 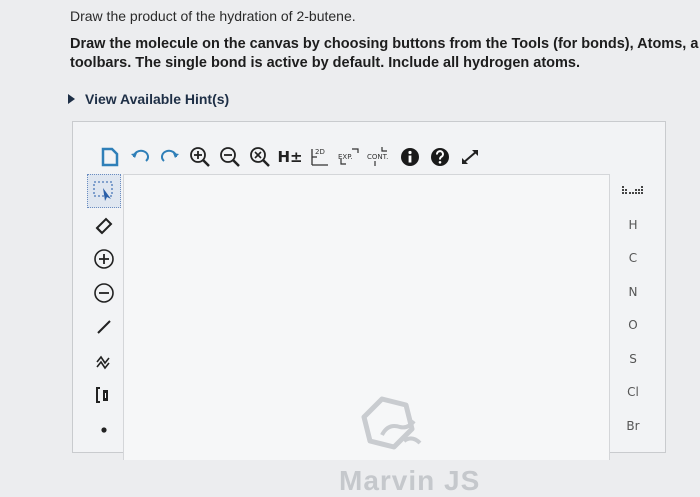 I want to click on contract-icon: CONT., so click(x=380, y=157).